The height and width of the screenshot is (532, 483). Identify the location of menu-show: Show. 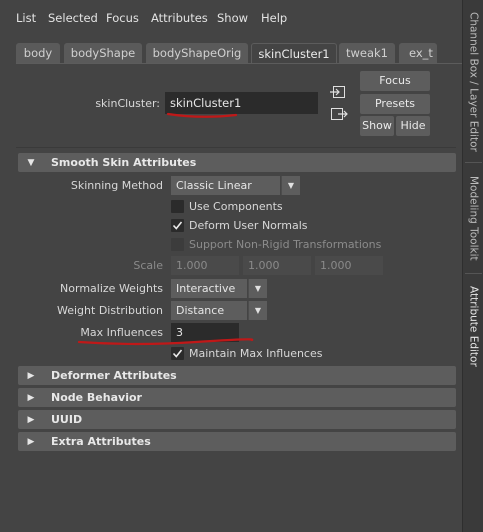
(232, 18).